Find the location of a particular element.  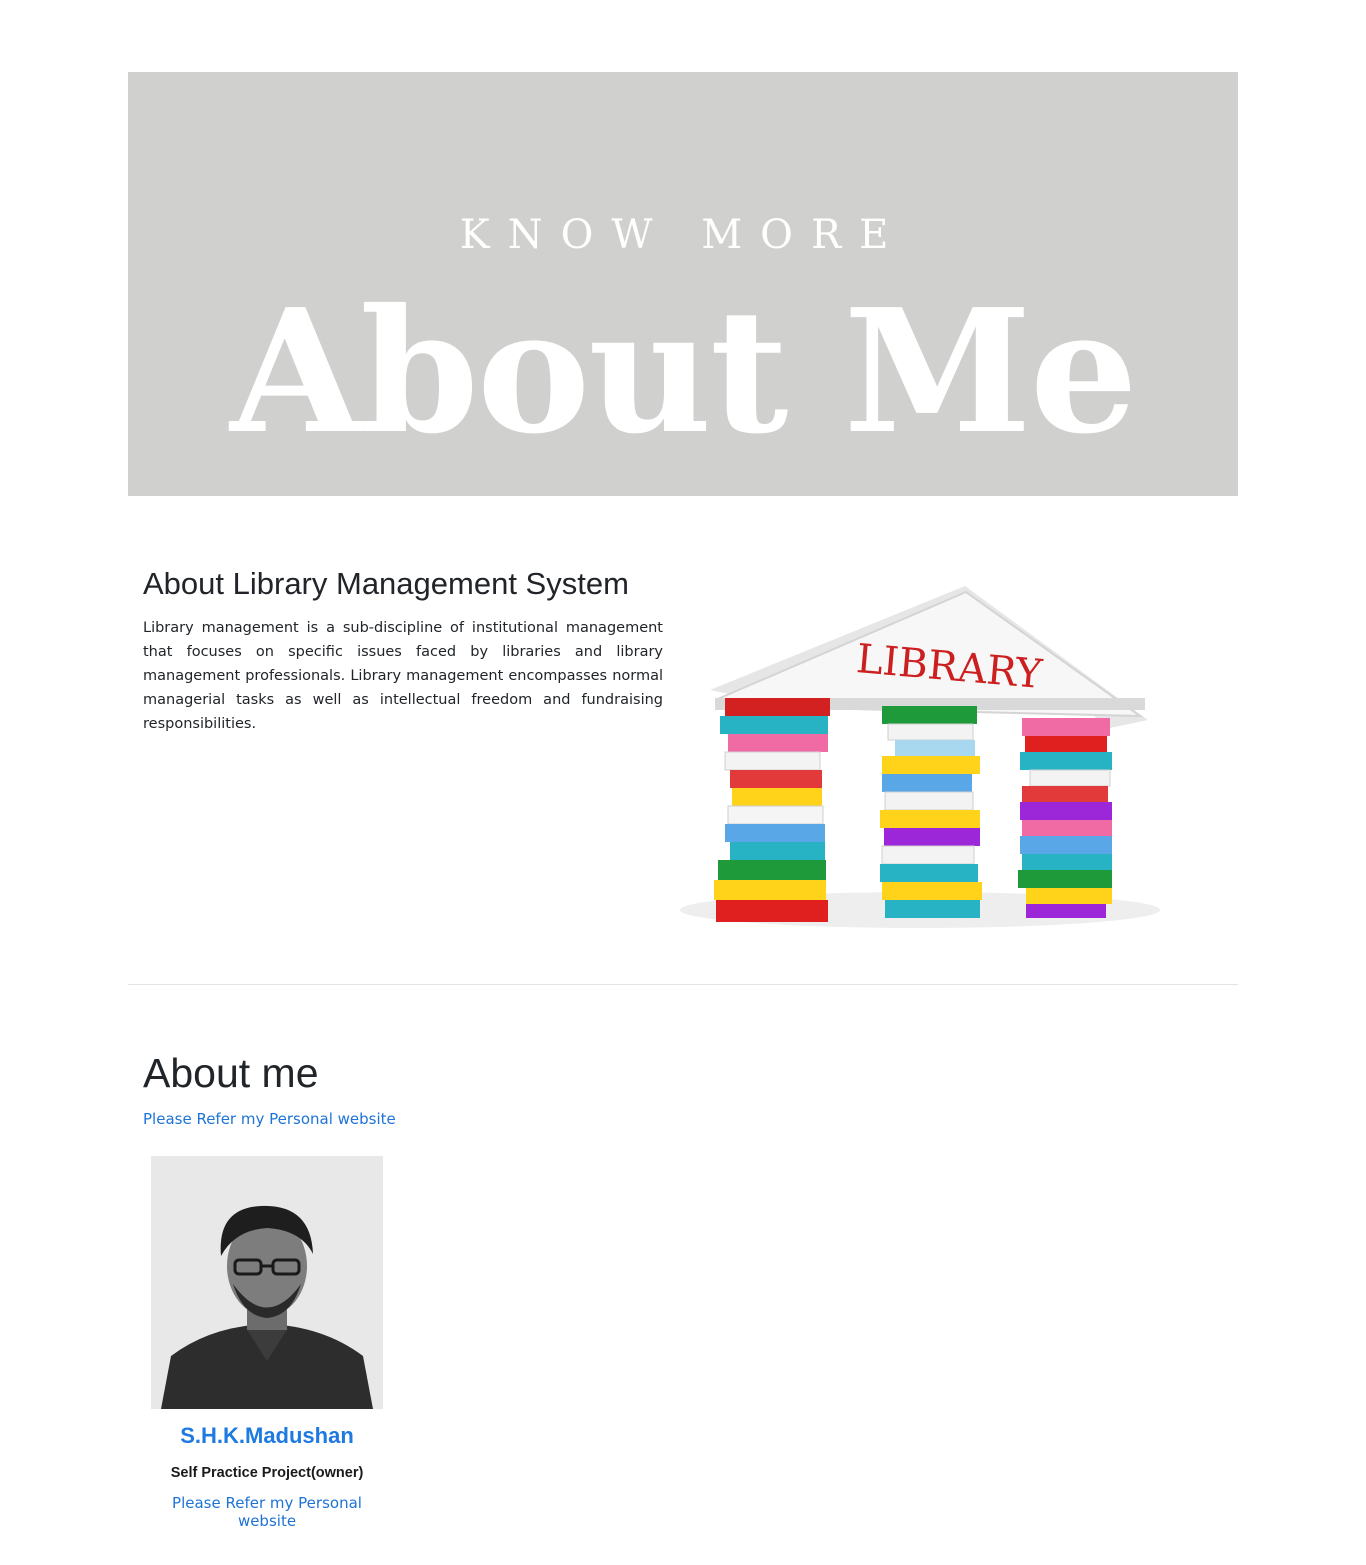

book-stack-right is located at coordinates (1065, 818).